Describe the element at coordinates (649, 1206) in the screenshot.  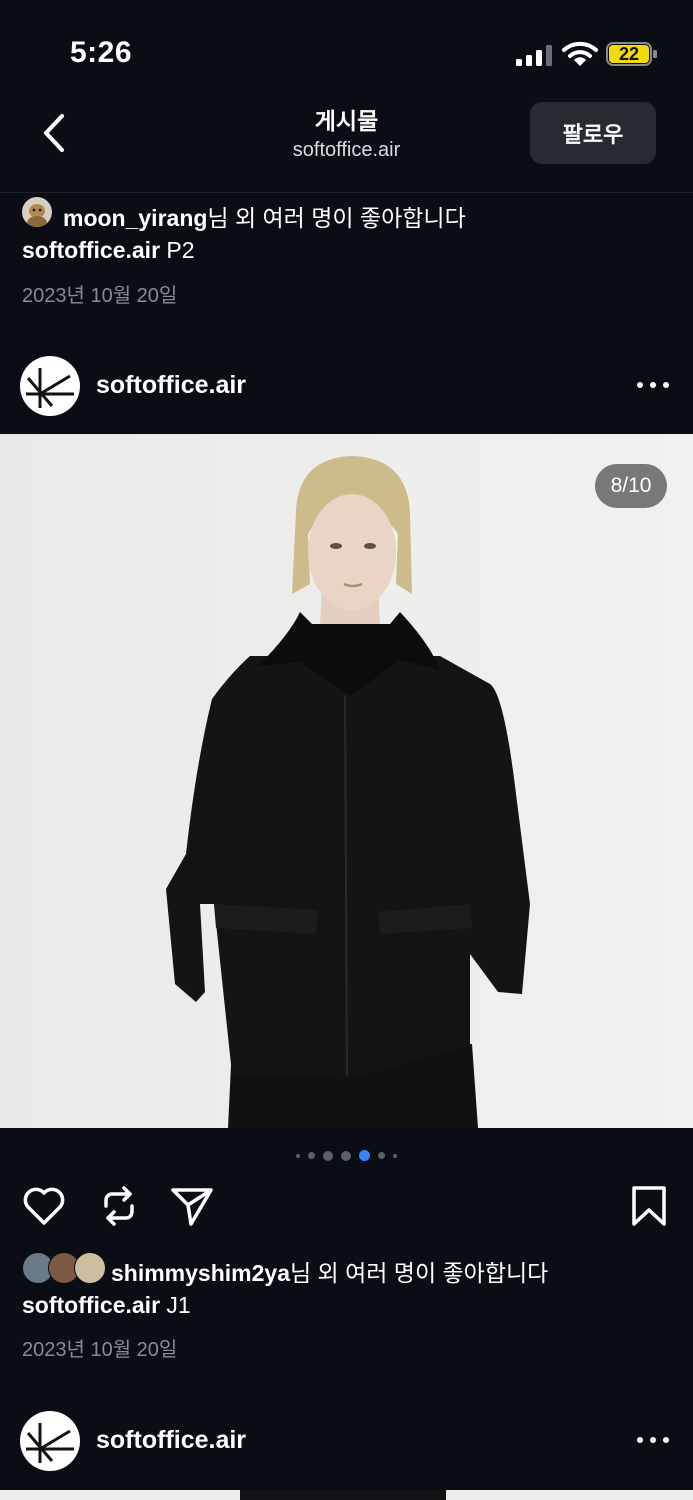
I see `bookmark-icon` at that location.